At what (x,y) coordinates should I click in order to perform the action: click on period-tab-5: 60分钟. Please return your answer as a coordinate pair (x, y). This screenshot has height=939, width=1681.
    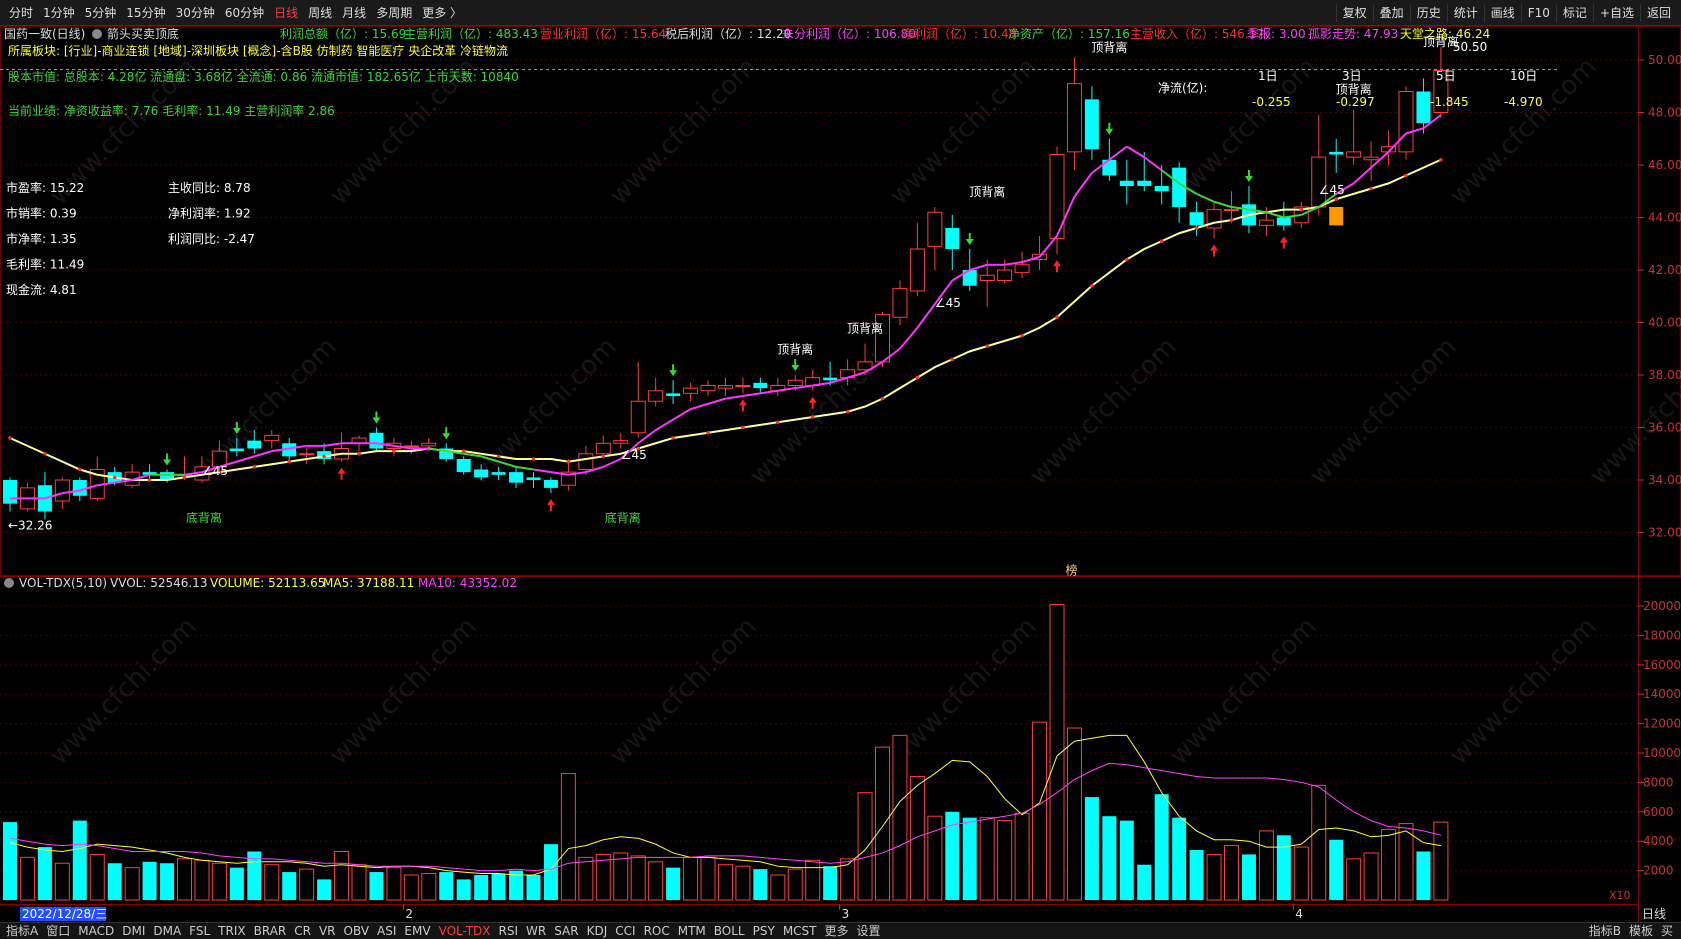
    Looking at the image, I should click on (244, 13).